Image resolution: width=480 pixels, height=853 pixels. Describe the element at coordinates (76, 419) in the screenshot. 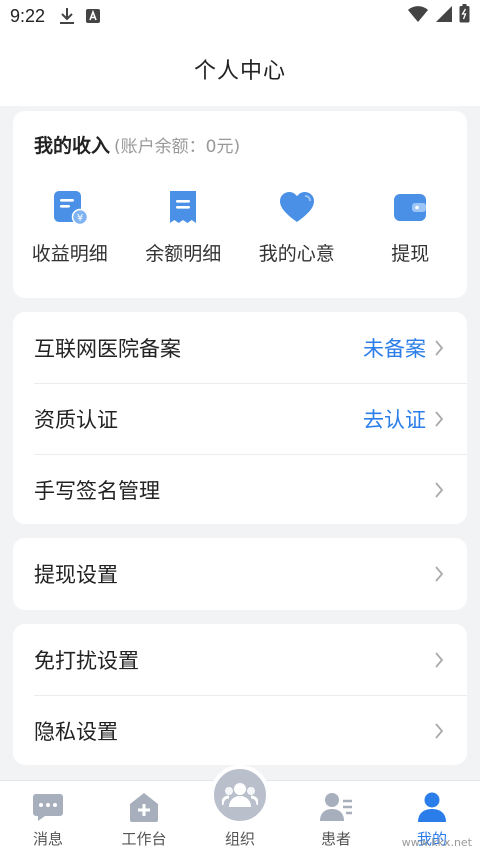

I see `qualification-label: 资质认证` at that location.